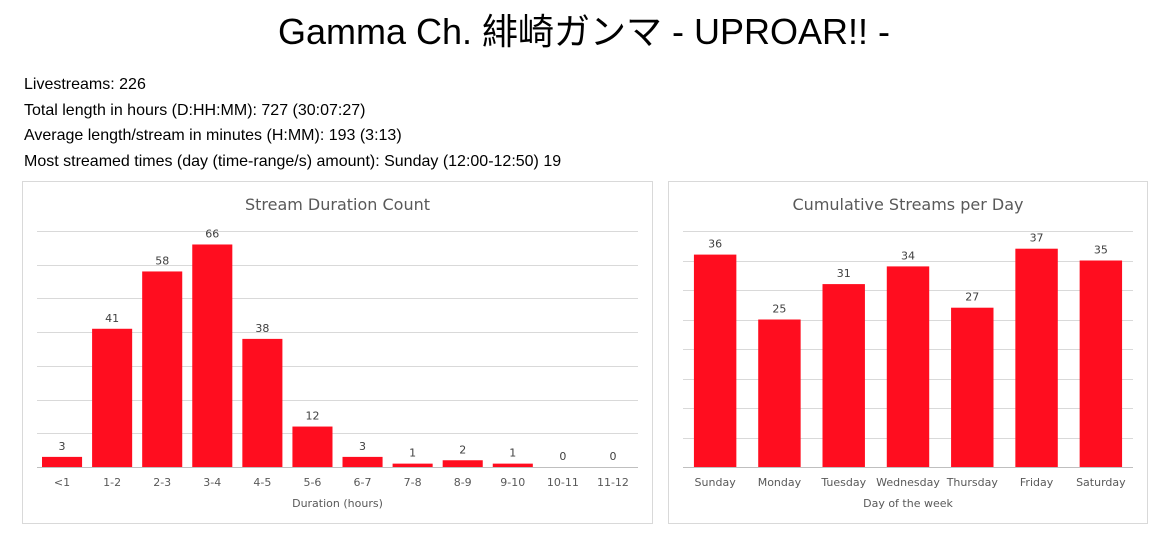 The image size is (1168, 546). Describe the element at coordinates (1037, 238) in the screenshot. I see `data-label: 37` at that location.